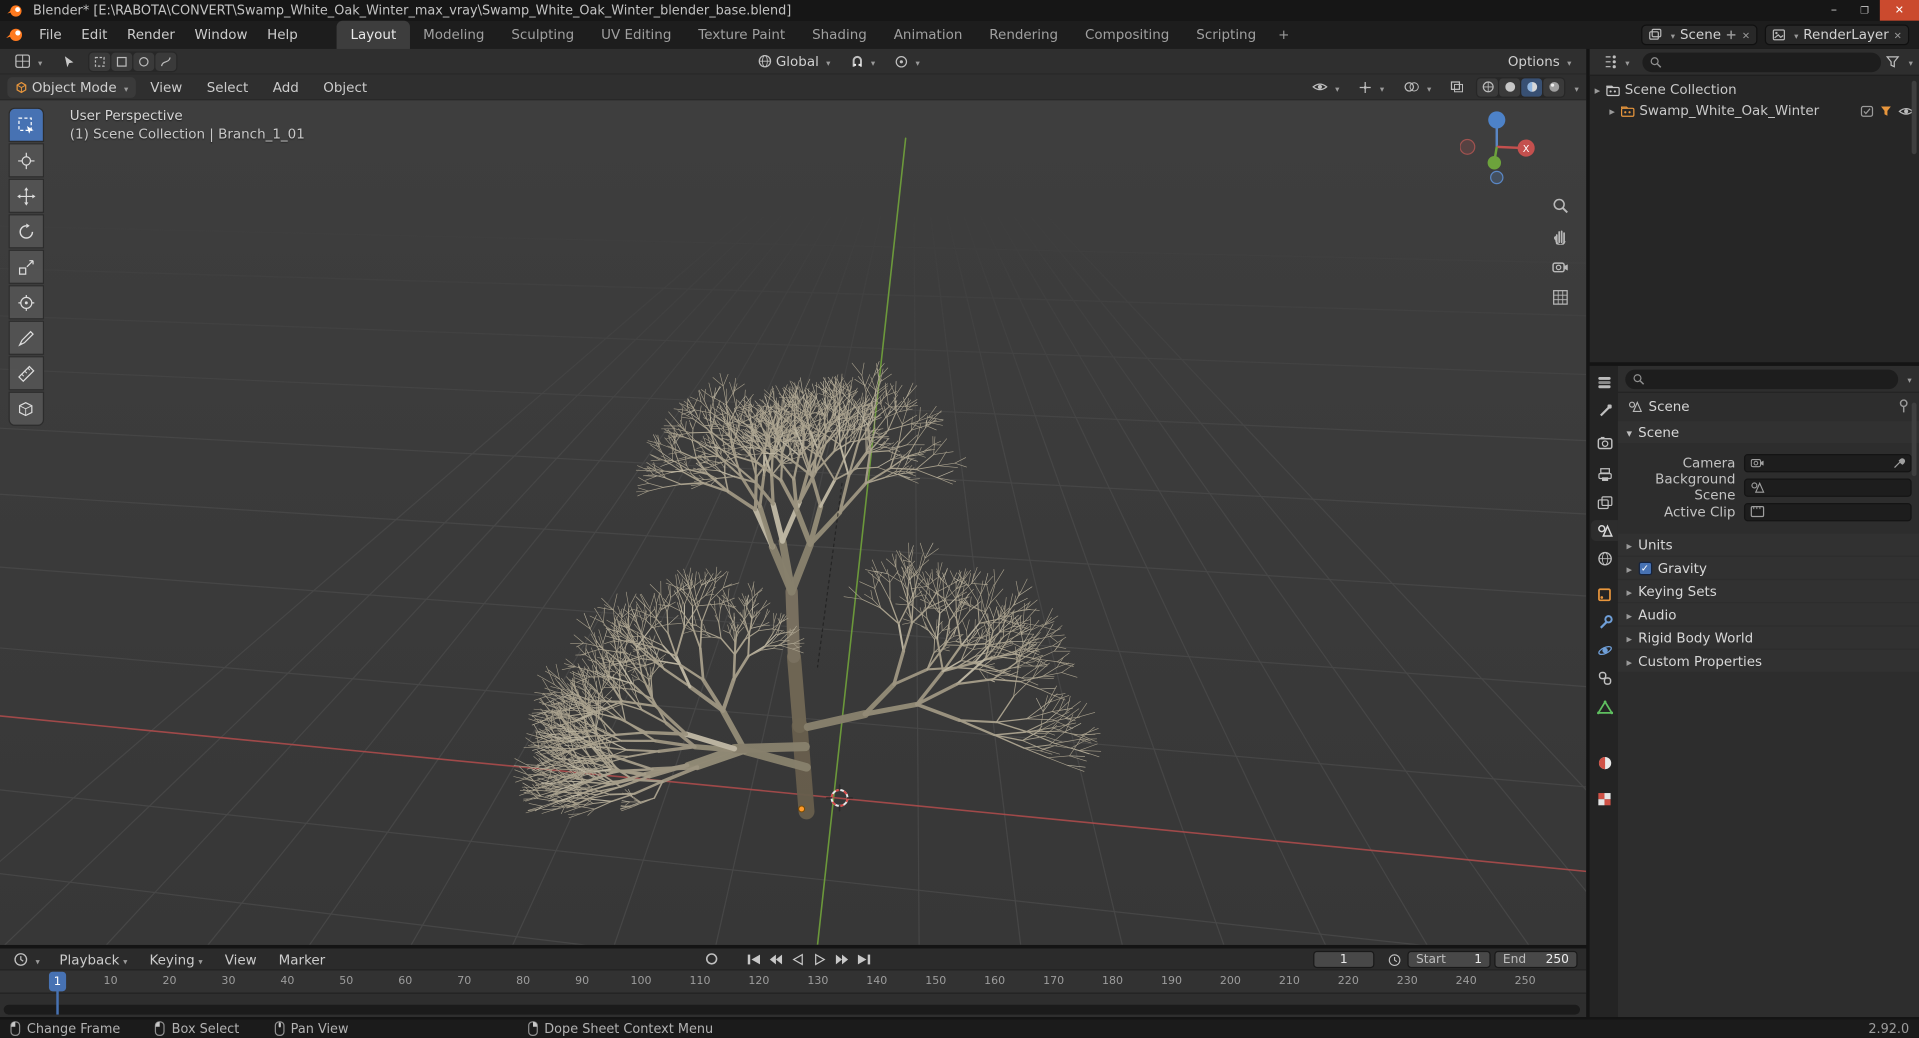 The image size is (1919, 1038). What do you see at coordinates (26, 959) in the screenshot?
I see `timeline-editor-selector` at bounding box center [26, 959].